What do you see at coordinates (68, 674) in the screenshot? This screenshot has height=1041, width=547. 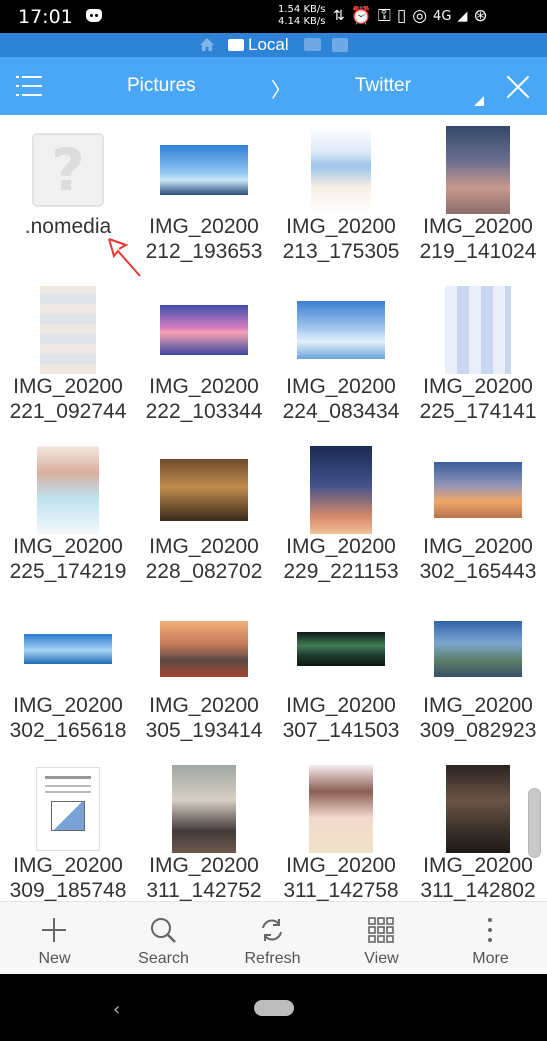 I see `file-item: IMG_20200 302_165618` at bounding box center [68, 674].